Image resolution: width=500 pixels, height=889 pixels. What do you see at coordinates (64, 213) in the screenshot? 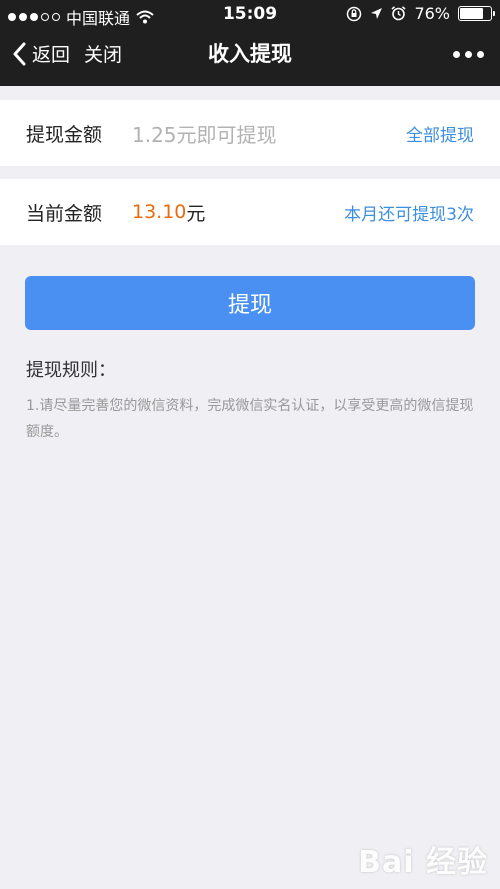
I see `current-amount-label: 当前金额` at bounding box center [64, 213].